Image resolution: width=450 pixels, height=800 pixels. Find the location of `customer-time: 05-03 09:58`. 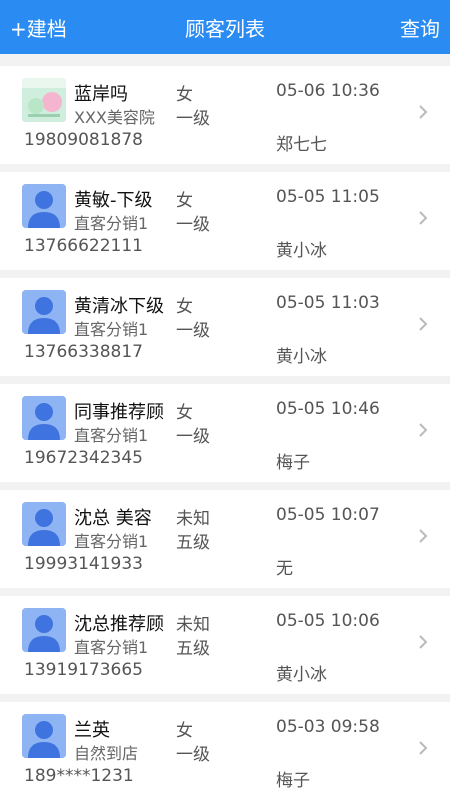

customer-time: 05-03 09:58 is located at coordinates (328, 727).